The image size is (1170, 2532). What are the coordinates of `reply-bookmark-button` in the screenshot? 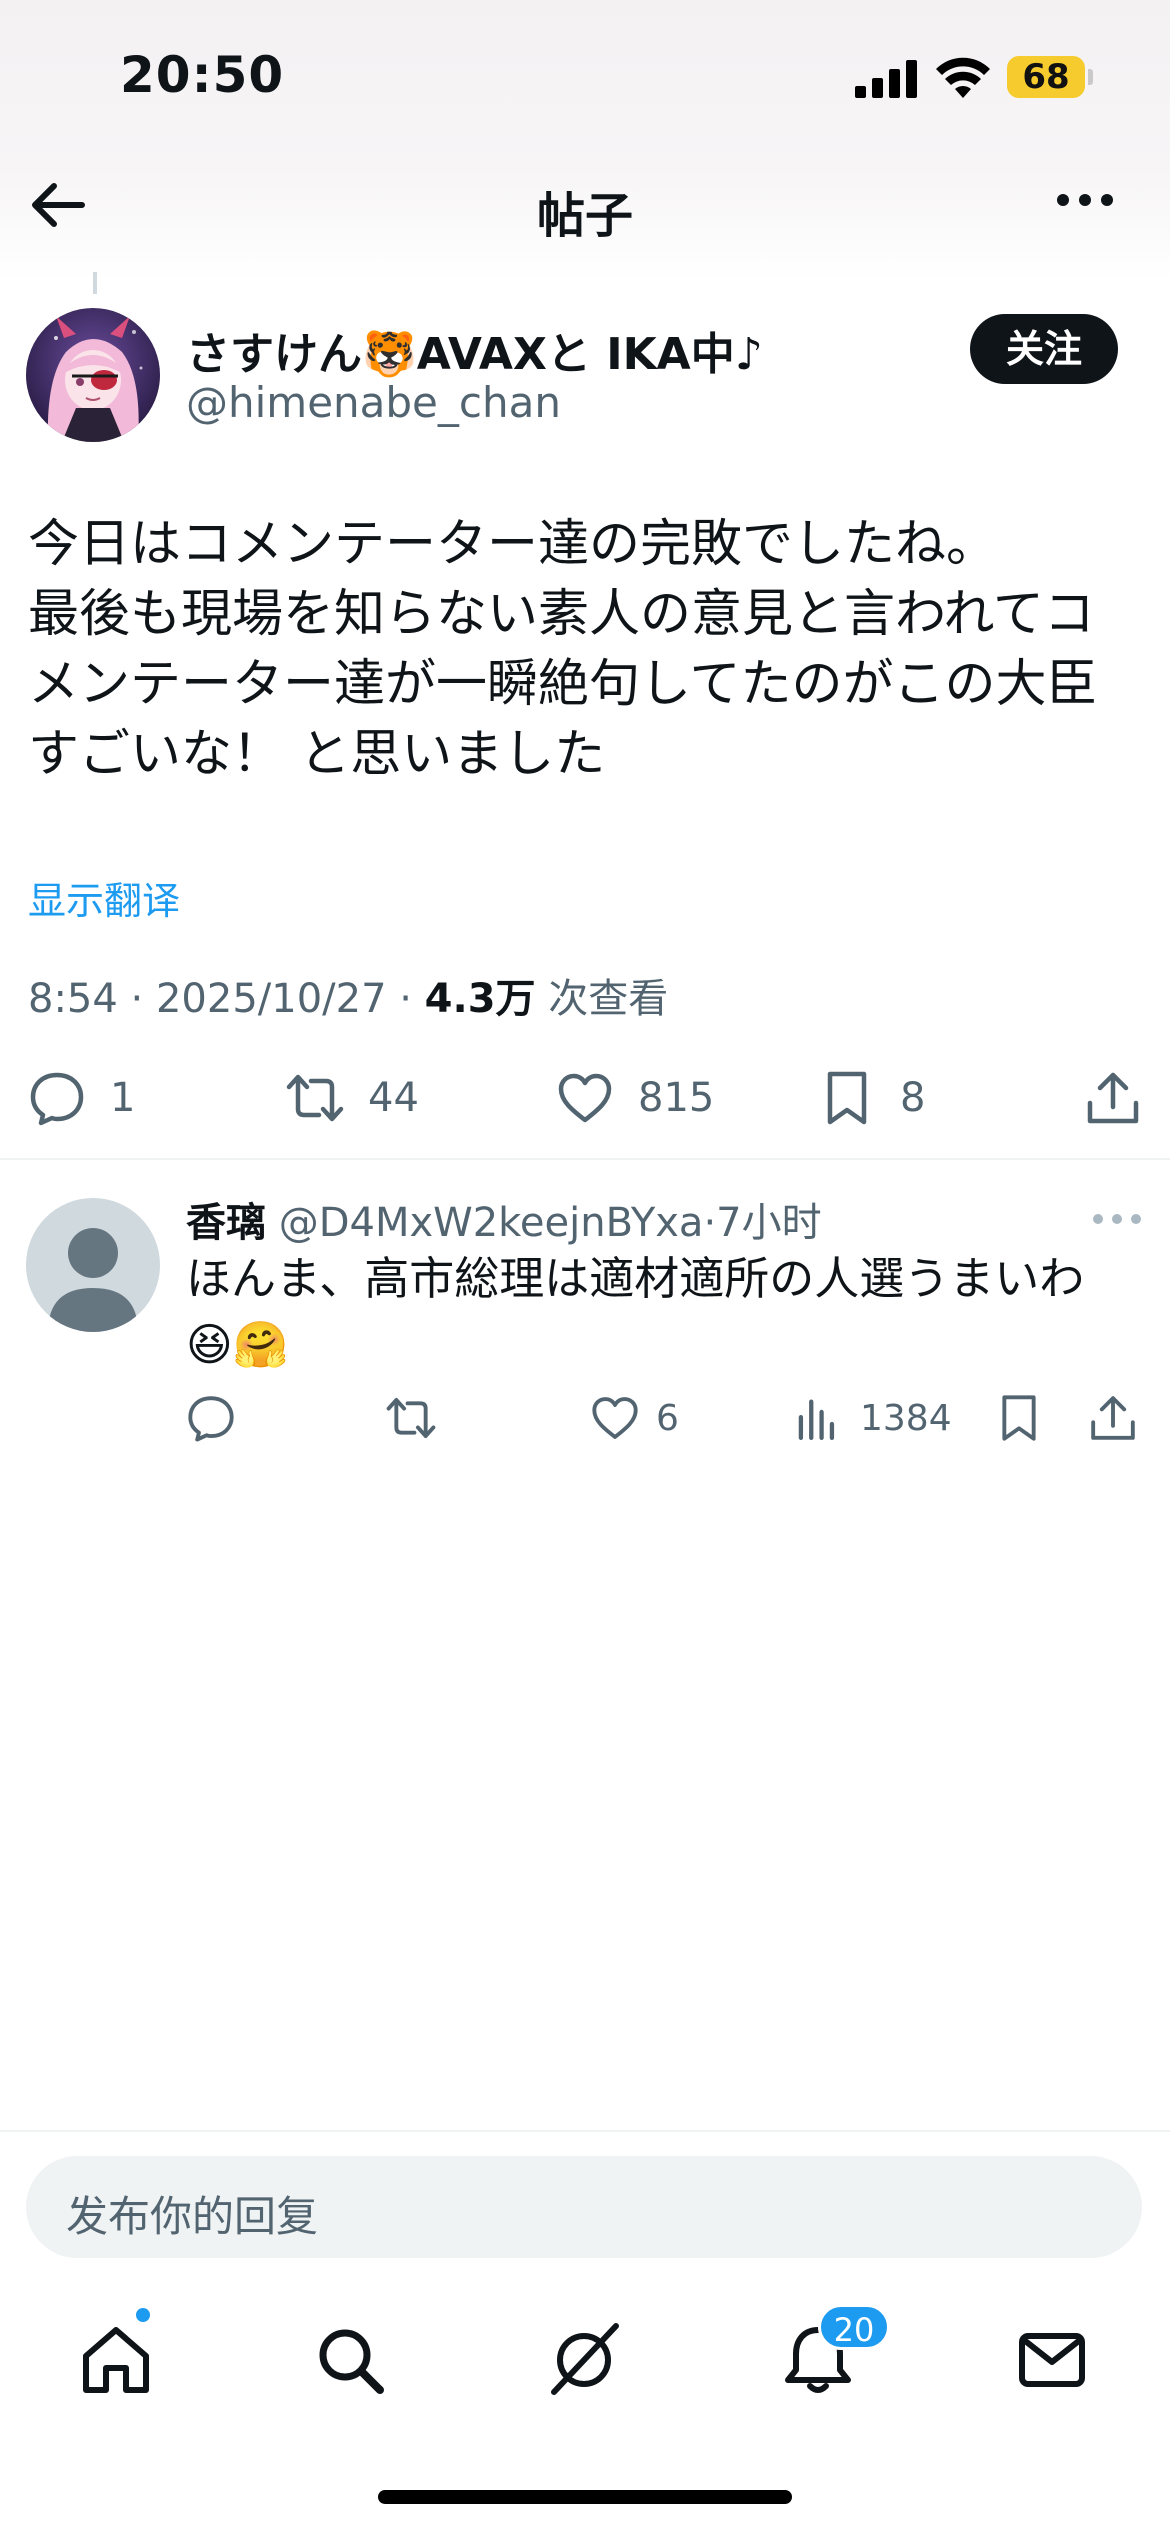 It's located at (1019, 1418).